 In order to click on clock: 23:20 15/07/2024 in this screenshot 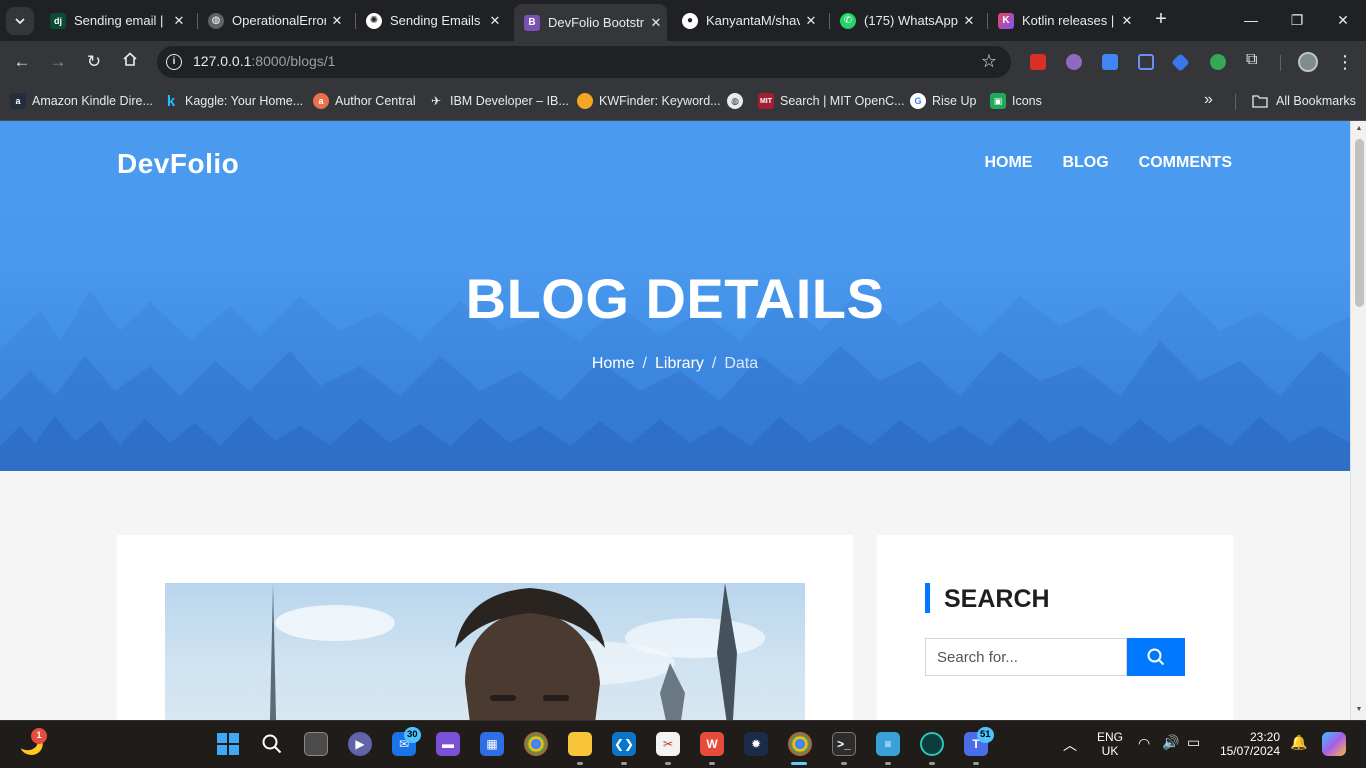, I will do `click(1247, 744)`.